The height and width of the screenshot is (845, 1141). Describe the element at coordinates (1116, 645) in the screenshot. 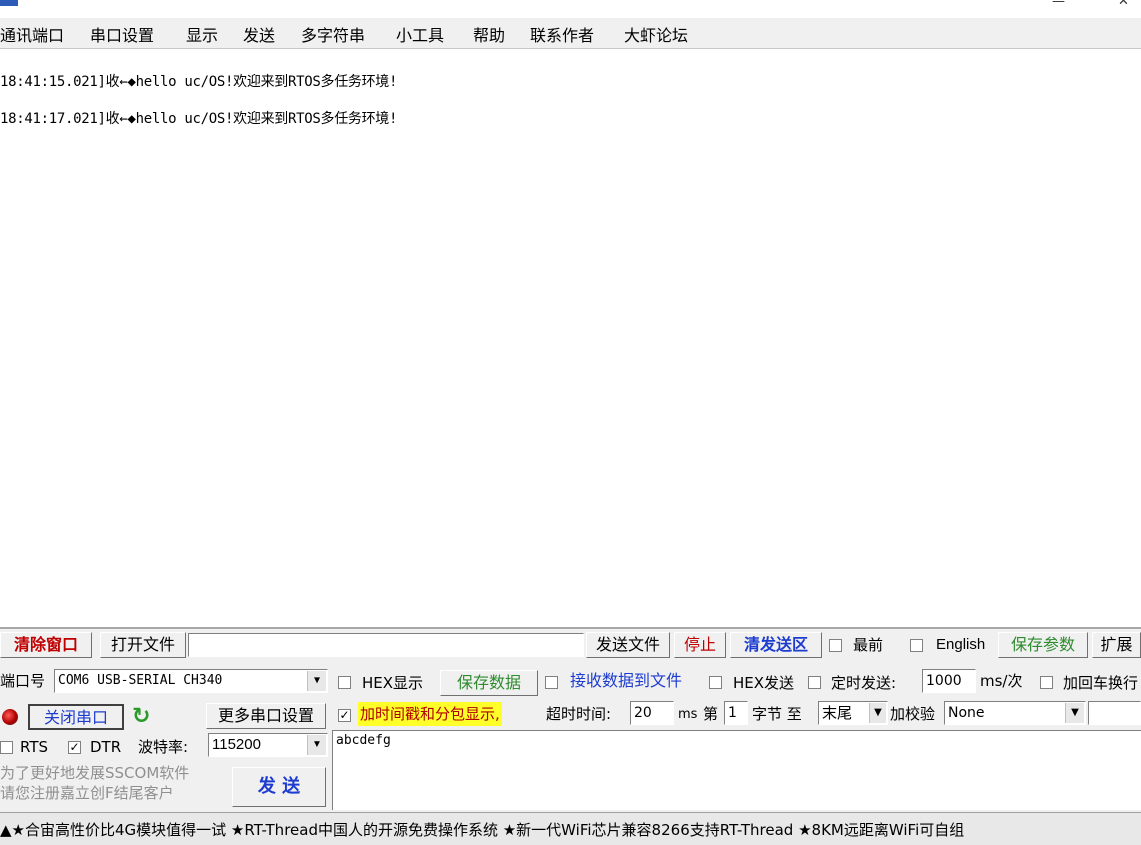

I see `expand-button: 扩展` at that location.